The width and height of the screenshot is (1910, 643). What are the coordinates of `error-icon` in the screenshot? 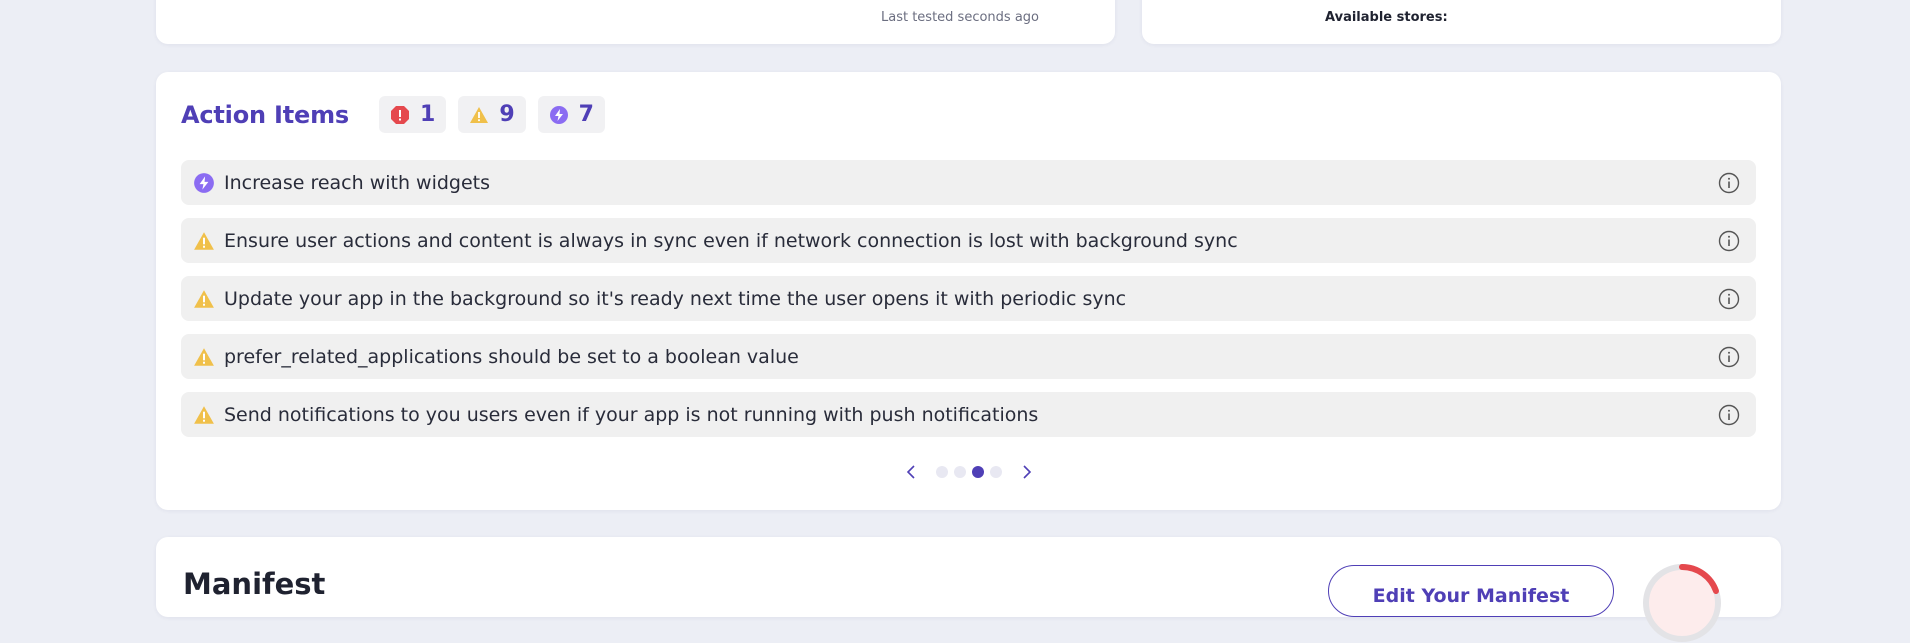 It's located at (400, 114).